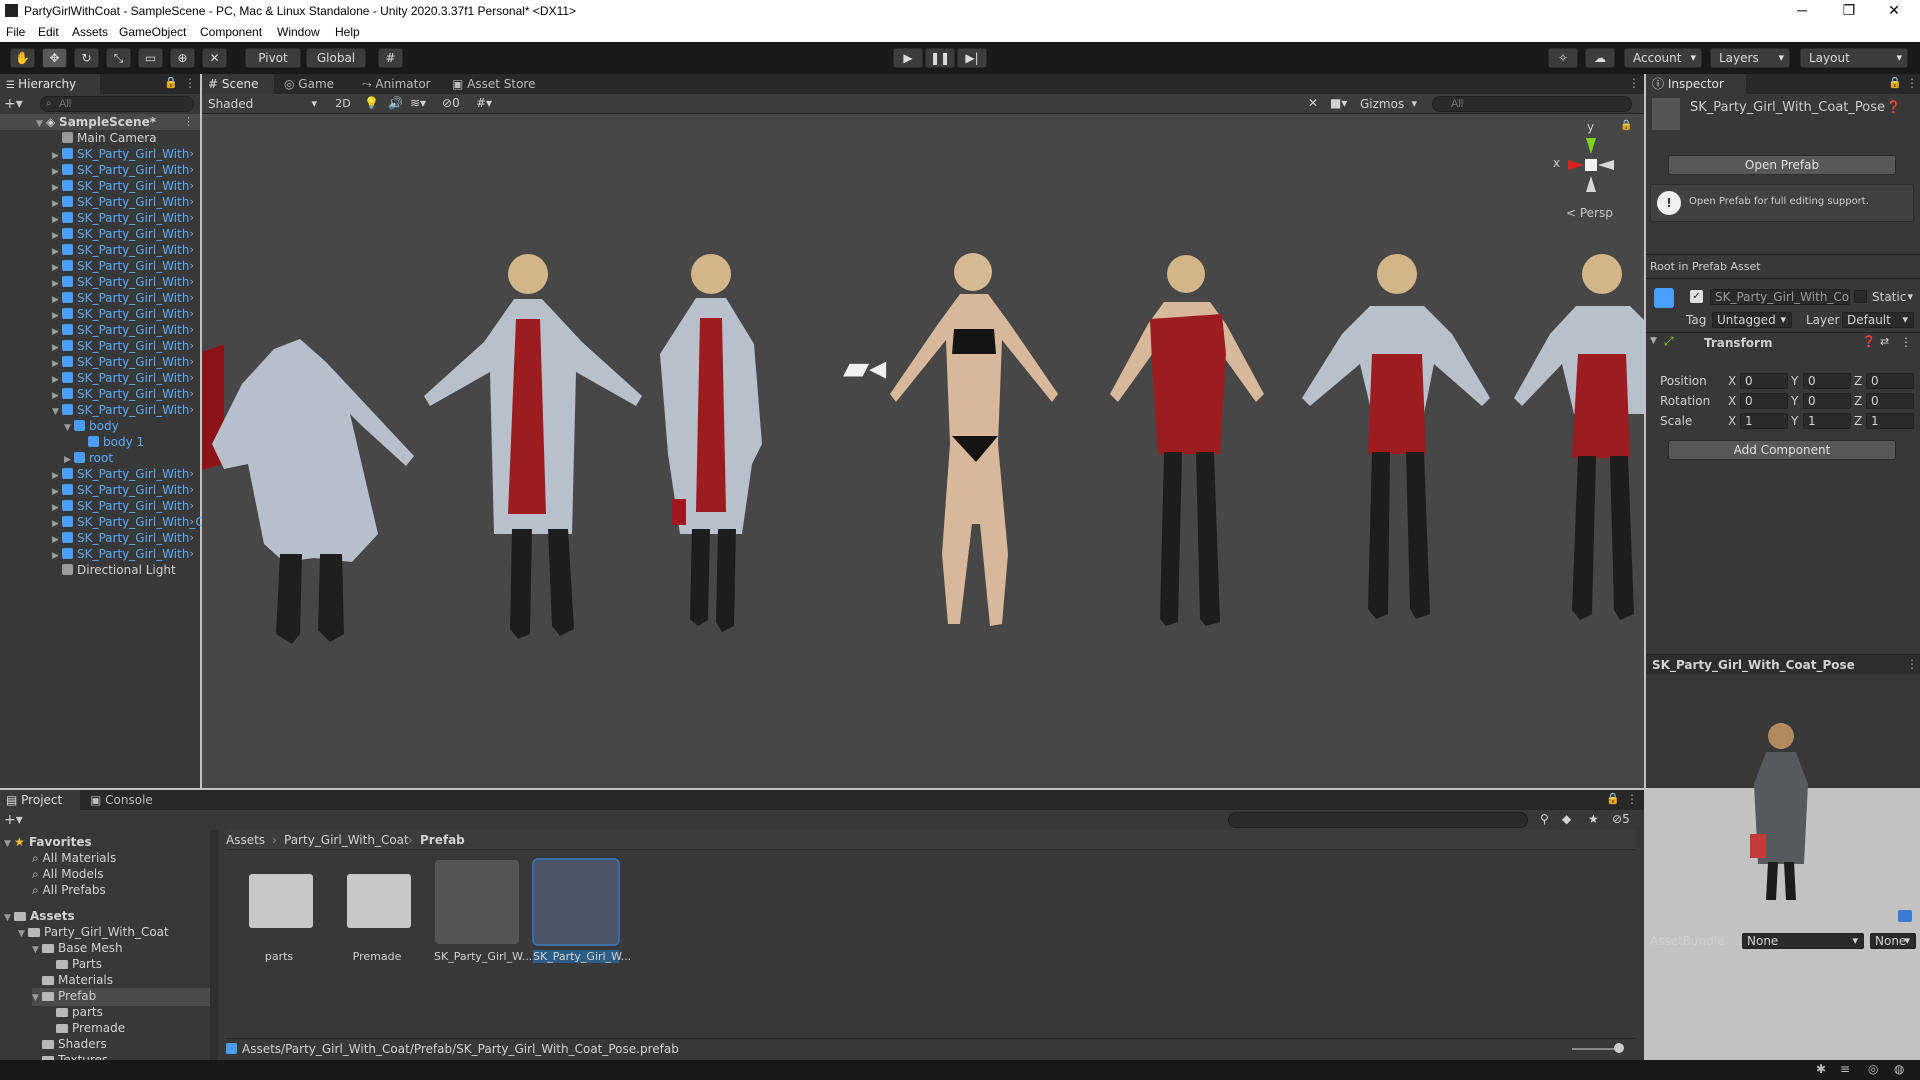 The image size is (1920, 1080). I want to click on tab-asset-store: ▣ Asset Store, so click(496, 84).